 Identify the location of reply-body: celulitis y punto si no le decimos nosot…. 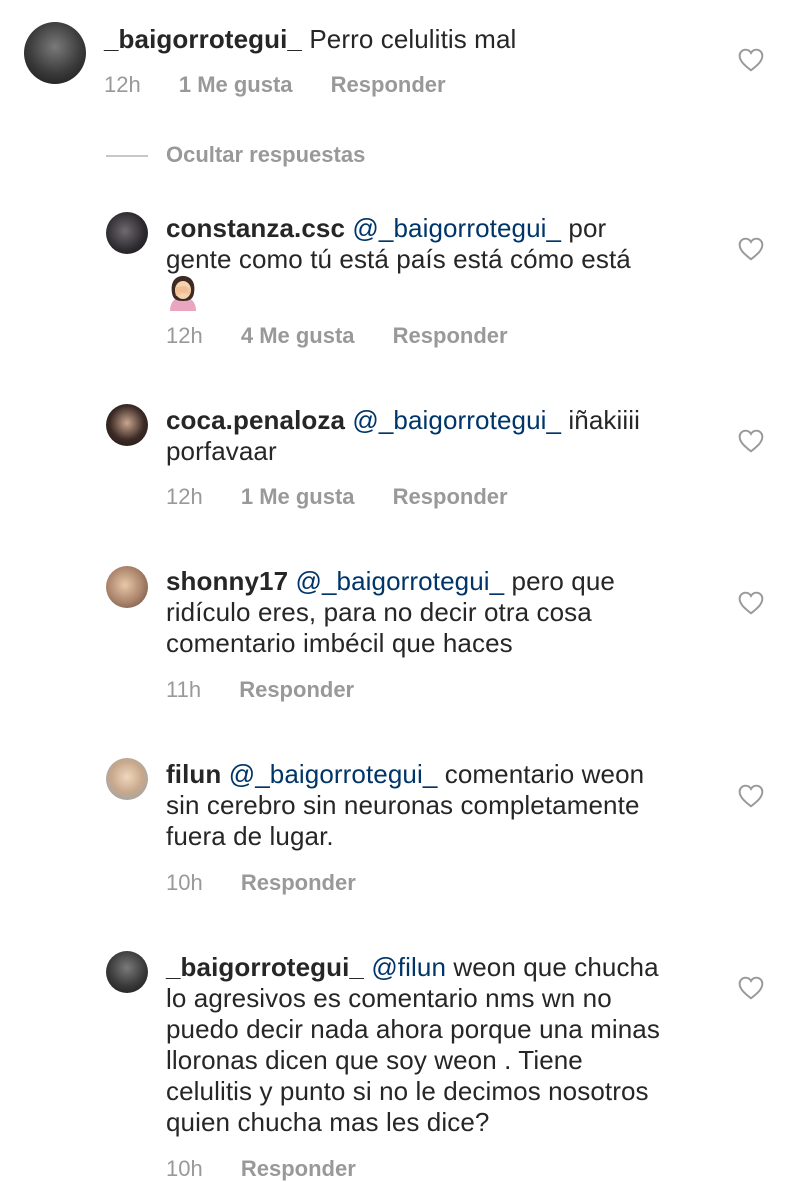
(407, 1091).